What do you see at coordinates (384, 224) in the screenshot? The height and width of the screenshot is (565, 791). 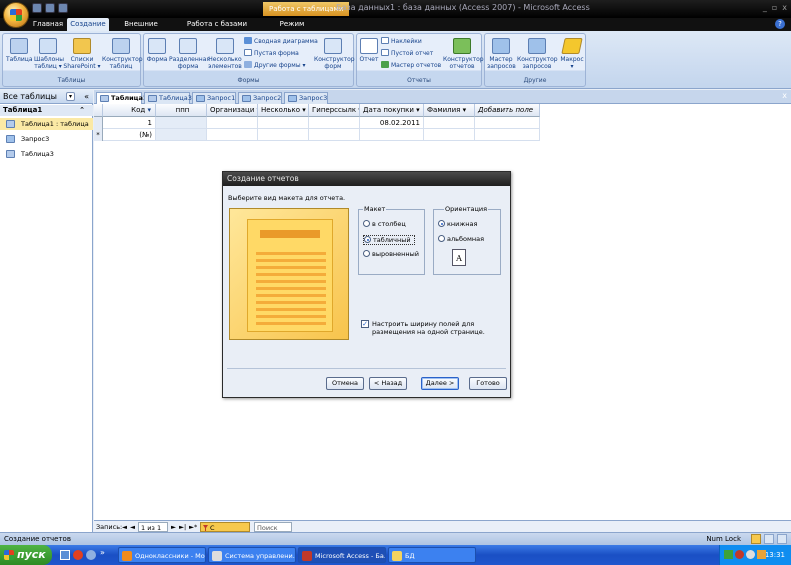 I see `layout-option-columnar: в столбец` at bounding box center [384, 224].